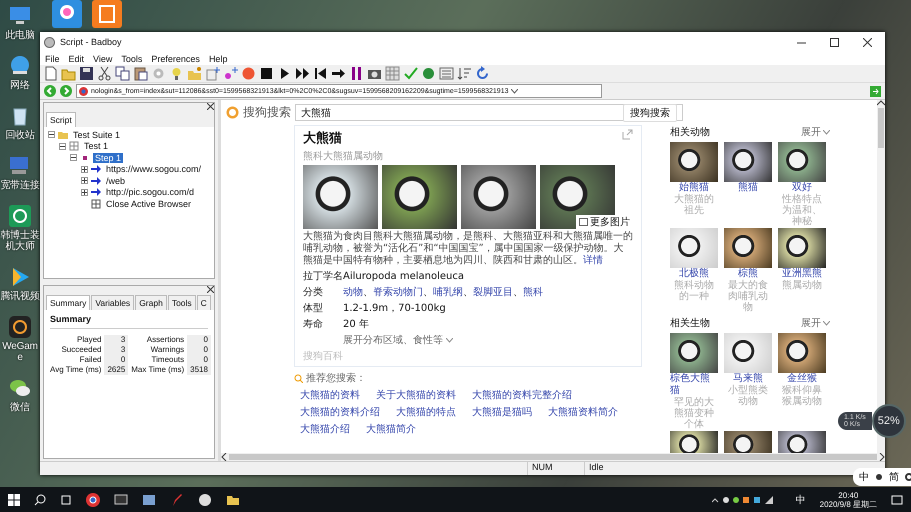  What do you see at coordinates (68, 302) in the screenshot?
I see `tab: Summary` at bounding box center [68, 302].